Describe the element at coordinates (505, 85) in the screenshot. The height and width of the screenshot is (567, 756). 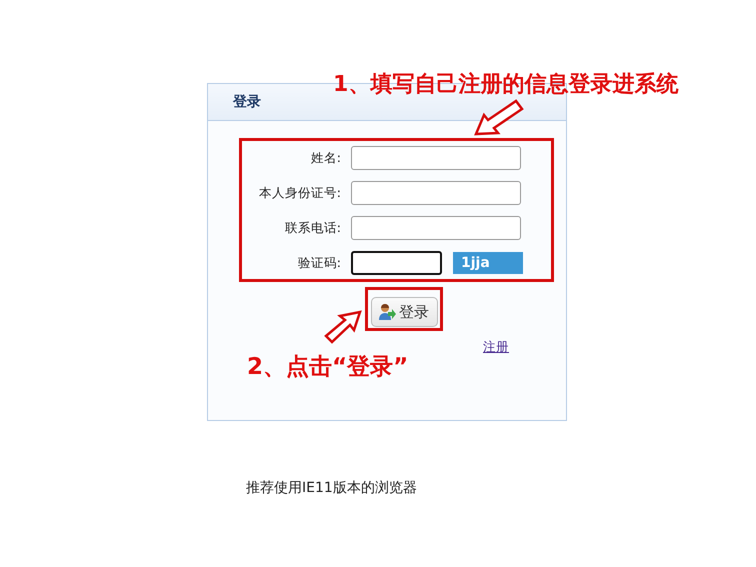
I see `annotation-text: 1、填写自己注册的信息登录进系统` at that location.